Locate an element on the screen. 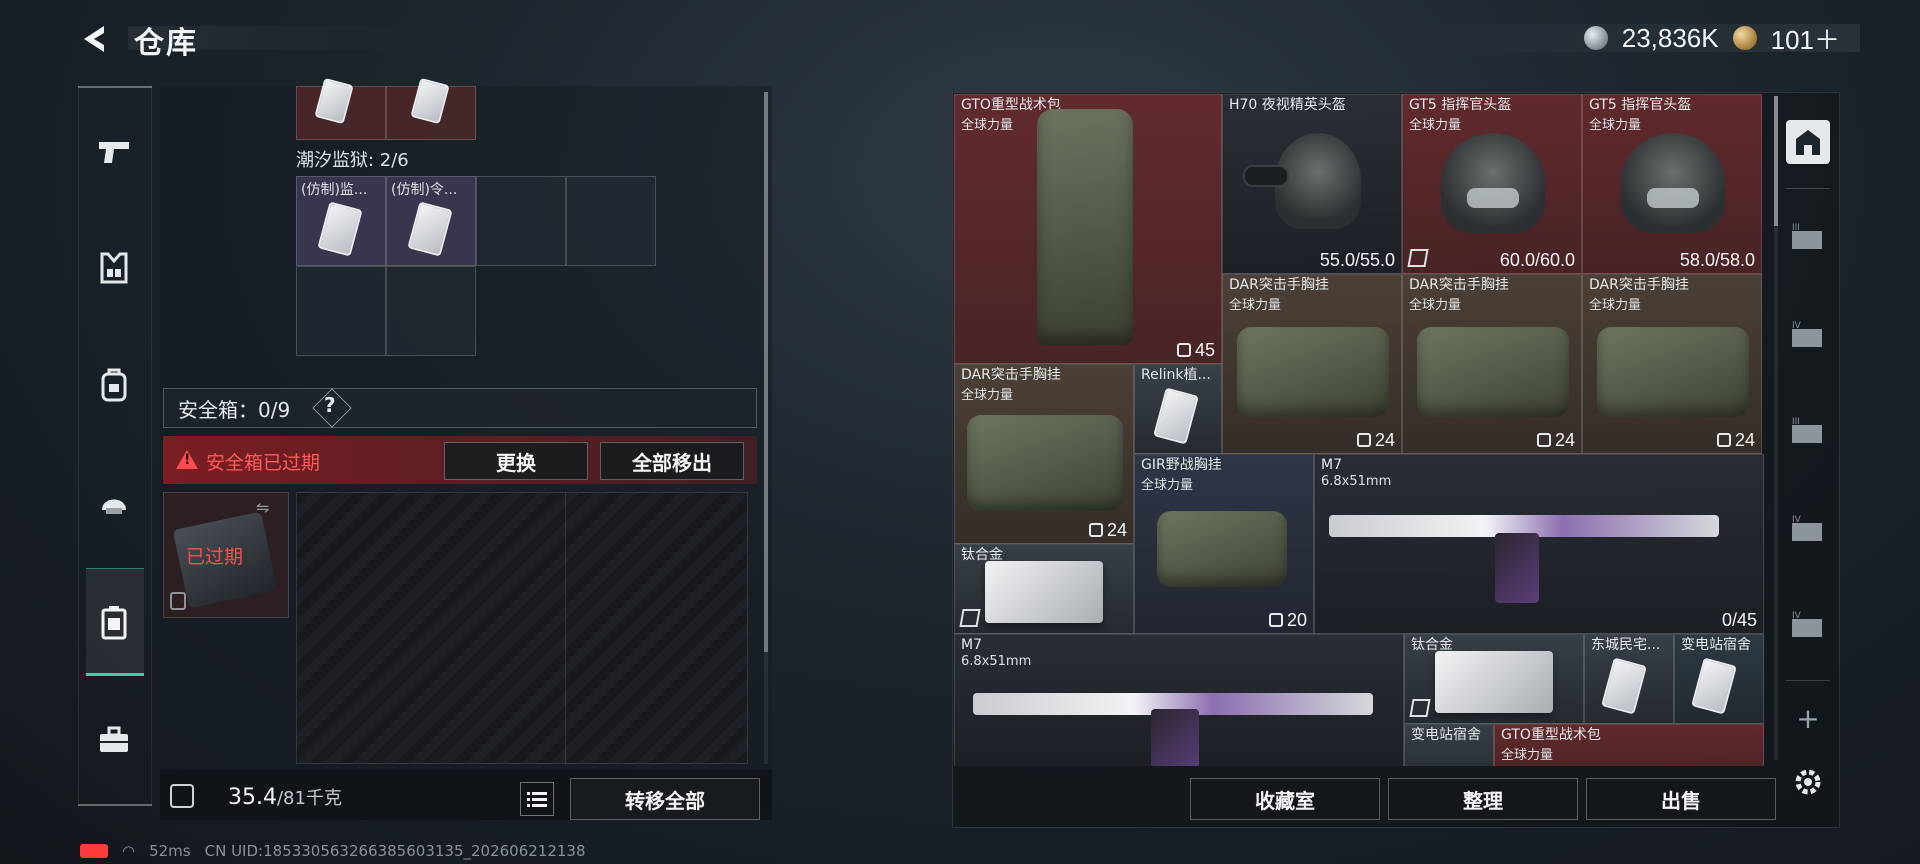 The height and width of the screenshot is (864, 1920). stash-scroll-thumb is located at coordinates (1776, 161).